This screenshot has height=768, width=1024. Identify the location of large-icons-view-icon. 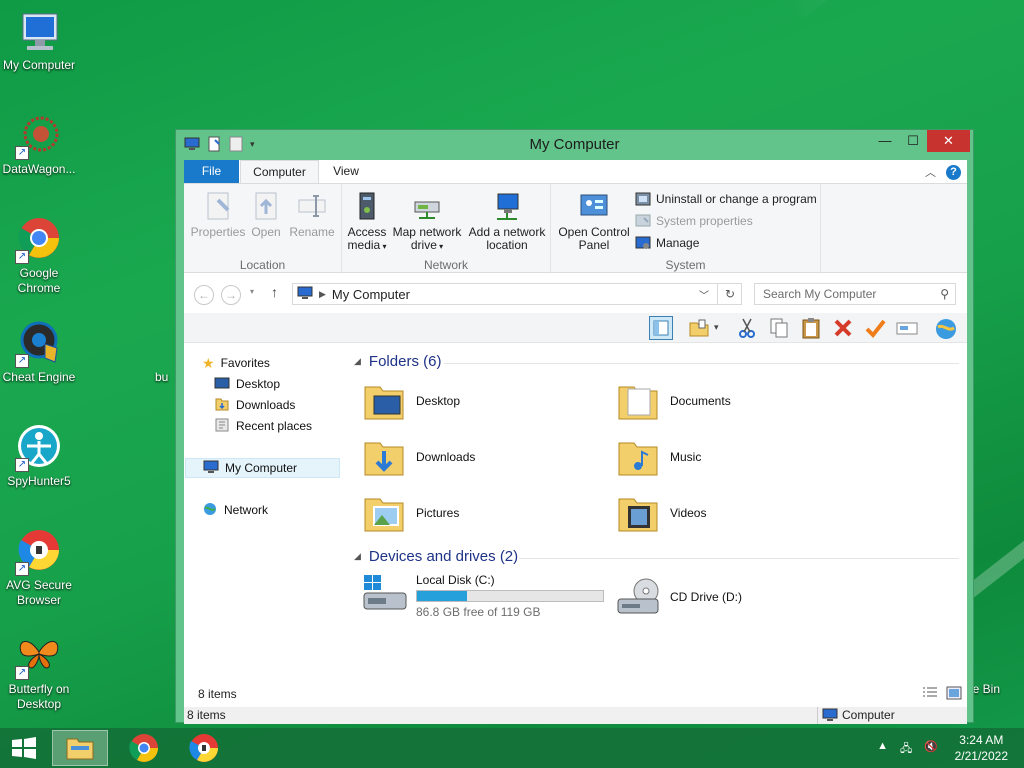
(954, 694).